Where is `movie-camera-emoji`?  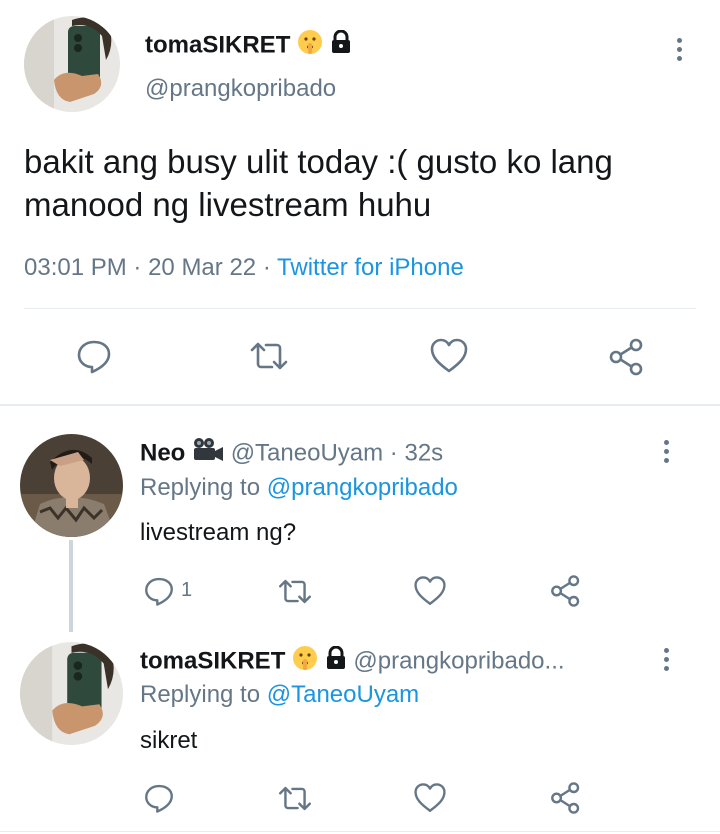
movie-camera-emoji is located at coordinates (208, 454).